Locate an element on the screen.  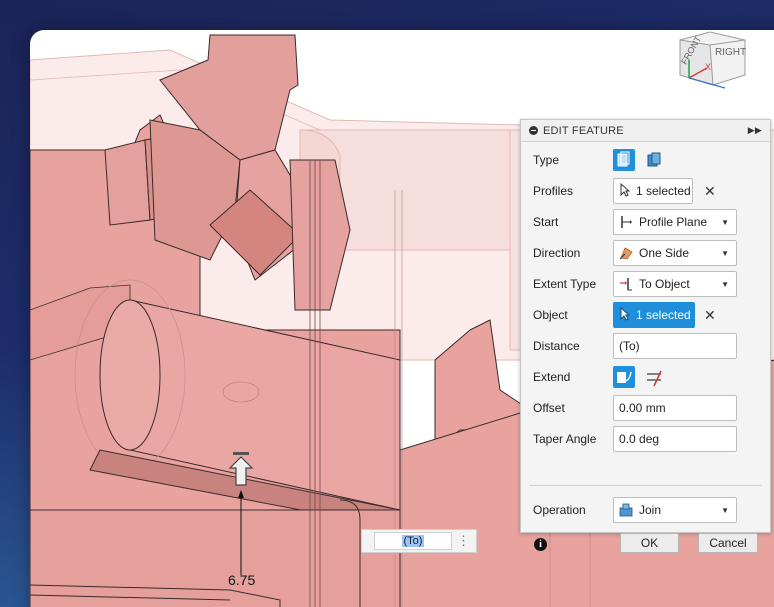
extent-type-value: To Object is located at coordinates (664, 284).